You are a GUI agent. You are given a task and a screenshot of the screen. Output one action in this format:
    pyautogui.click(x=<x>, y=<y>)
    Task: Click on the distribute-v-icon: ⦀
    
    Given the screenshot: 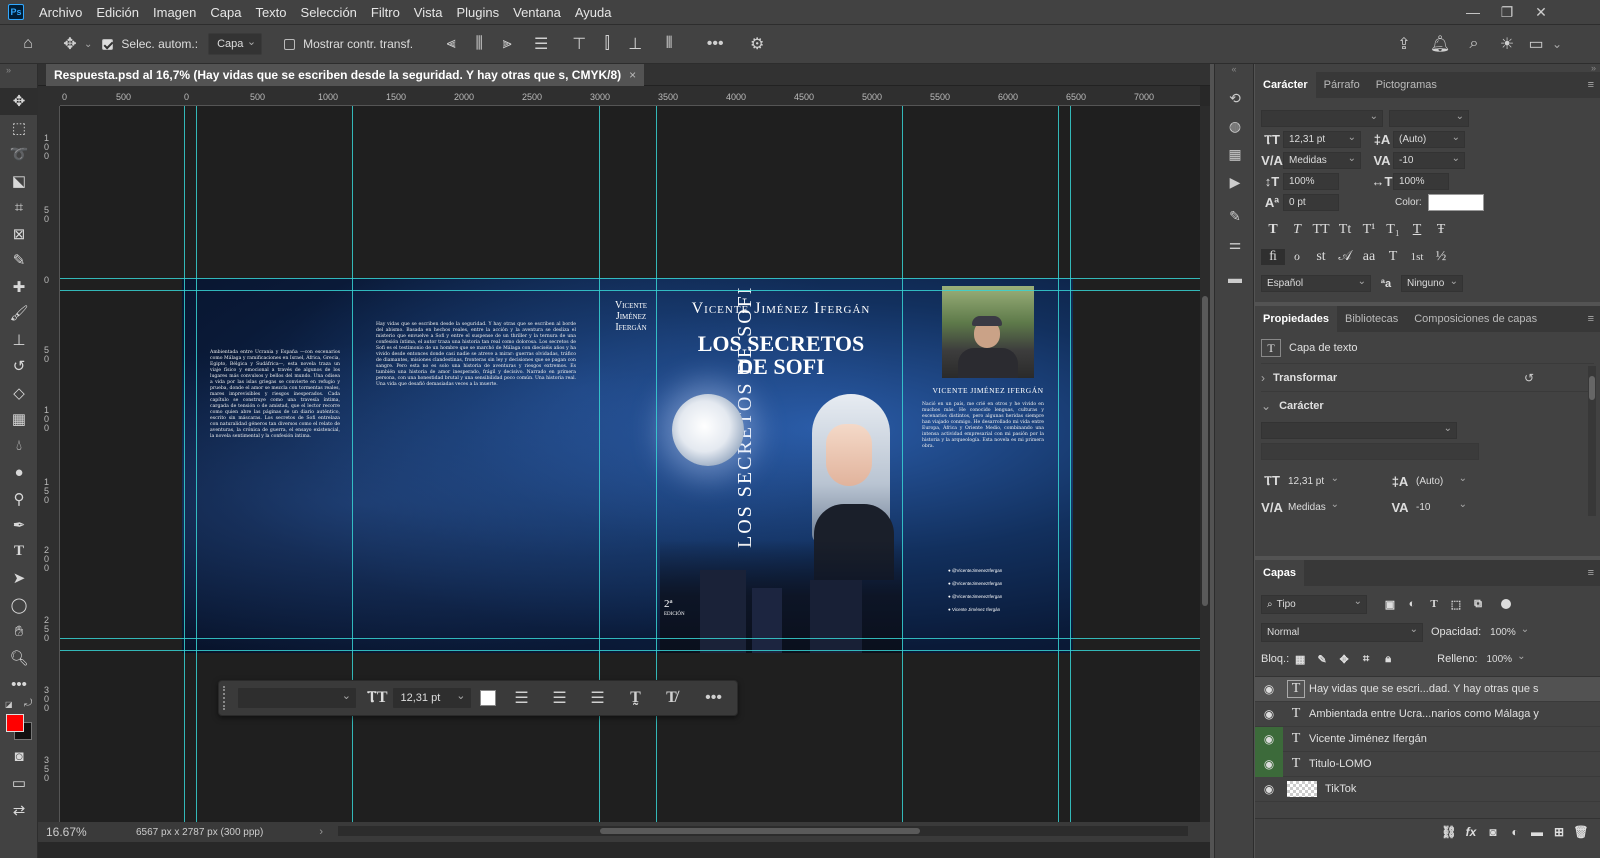 What is the action you would take?
    pyautogui.click(x=669, y=44)
    